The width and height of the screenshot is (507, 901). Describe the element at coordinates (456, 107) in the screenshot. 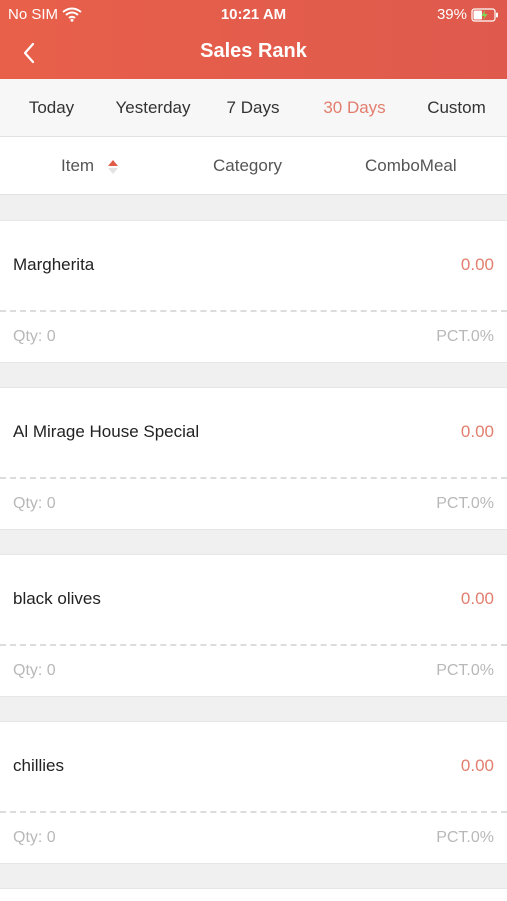

I see `tab-custom: Custom` at that location.